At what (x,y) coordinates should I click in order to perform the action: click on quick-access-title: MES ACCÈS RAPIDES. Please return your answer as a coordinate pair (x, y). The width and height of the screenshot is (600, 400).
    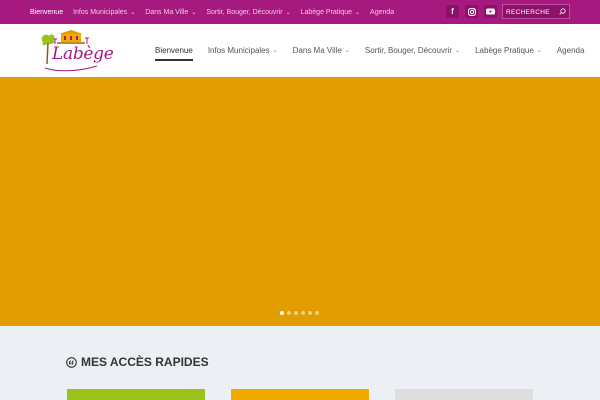
    Looking at the image, I should click on (145, 362).